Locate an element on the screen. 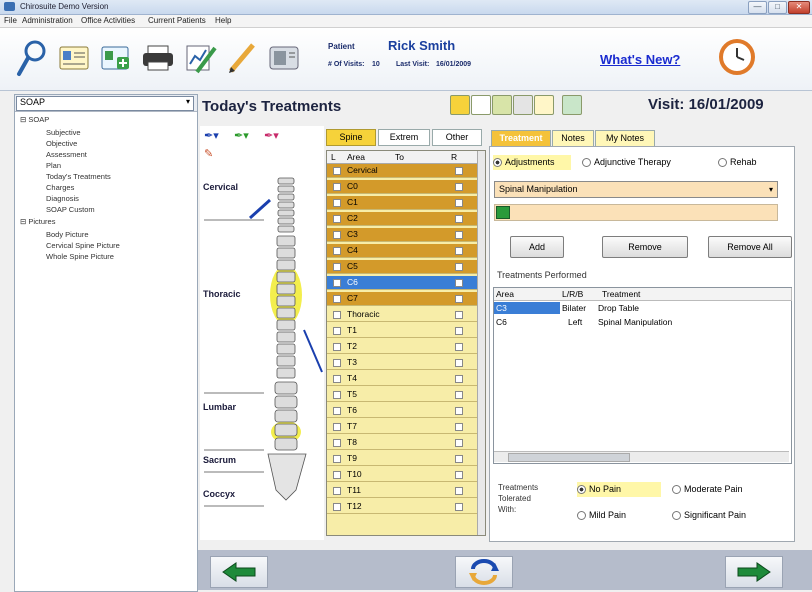 Image resolution: width=812 pixels, height=592 pixels. remove-button: Remove is located at coordinates (645, 247).